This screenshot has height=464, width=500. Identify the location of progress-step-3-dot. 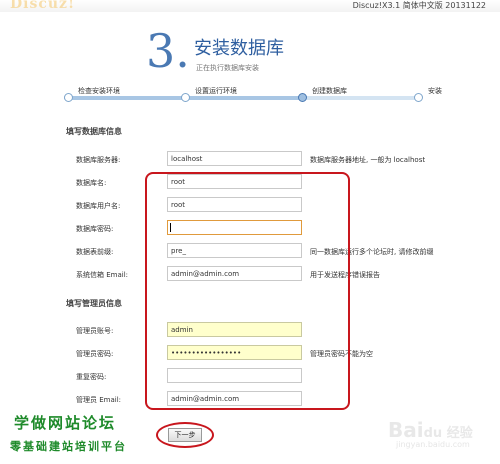
(302, 97).